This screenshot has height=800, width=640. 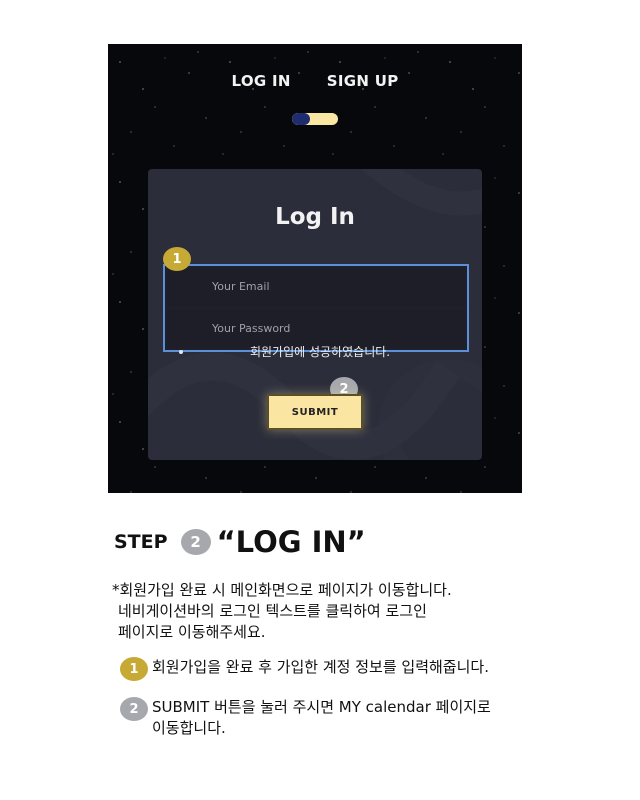 What do you see at coordinates (315, 119) in the screenshot?
I see `login-signup-toggle` at bounding box center [315, 119].